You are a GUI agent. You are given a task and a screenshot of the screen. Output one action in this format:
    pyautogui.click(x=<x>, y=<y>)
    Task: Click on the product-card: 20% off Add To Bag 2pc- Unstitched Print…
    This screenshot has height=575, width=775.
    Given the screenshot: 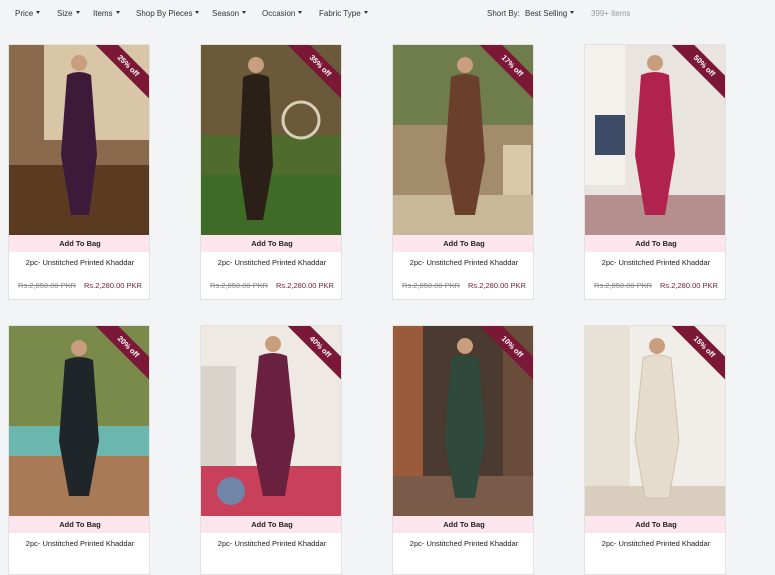 What is the action you would take?
    pyautogui.click(x=79, y=450)
    